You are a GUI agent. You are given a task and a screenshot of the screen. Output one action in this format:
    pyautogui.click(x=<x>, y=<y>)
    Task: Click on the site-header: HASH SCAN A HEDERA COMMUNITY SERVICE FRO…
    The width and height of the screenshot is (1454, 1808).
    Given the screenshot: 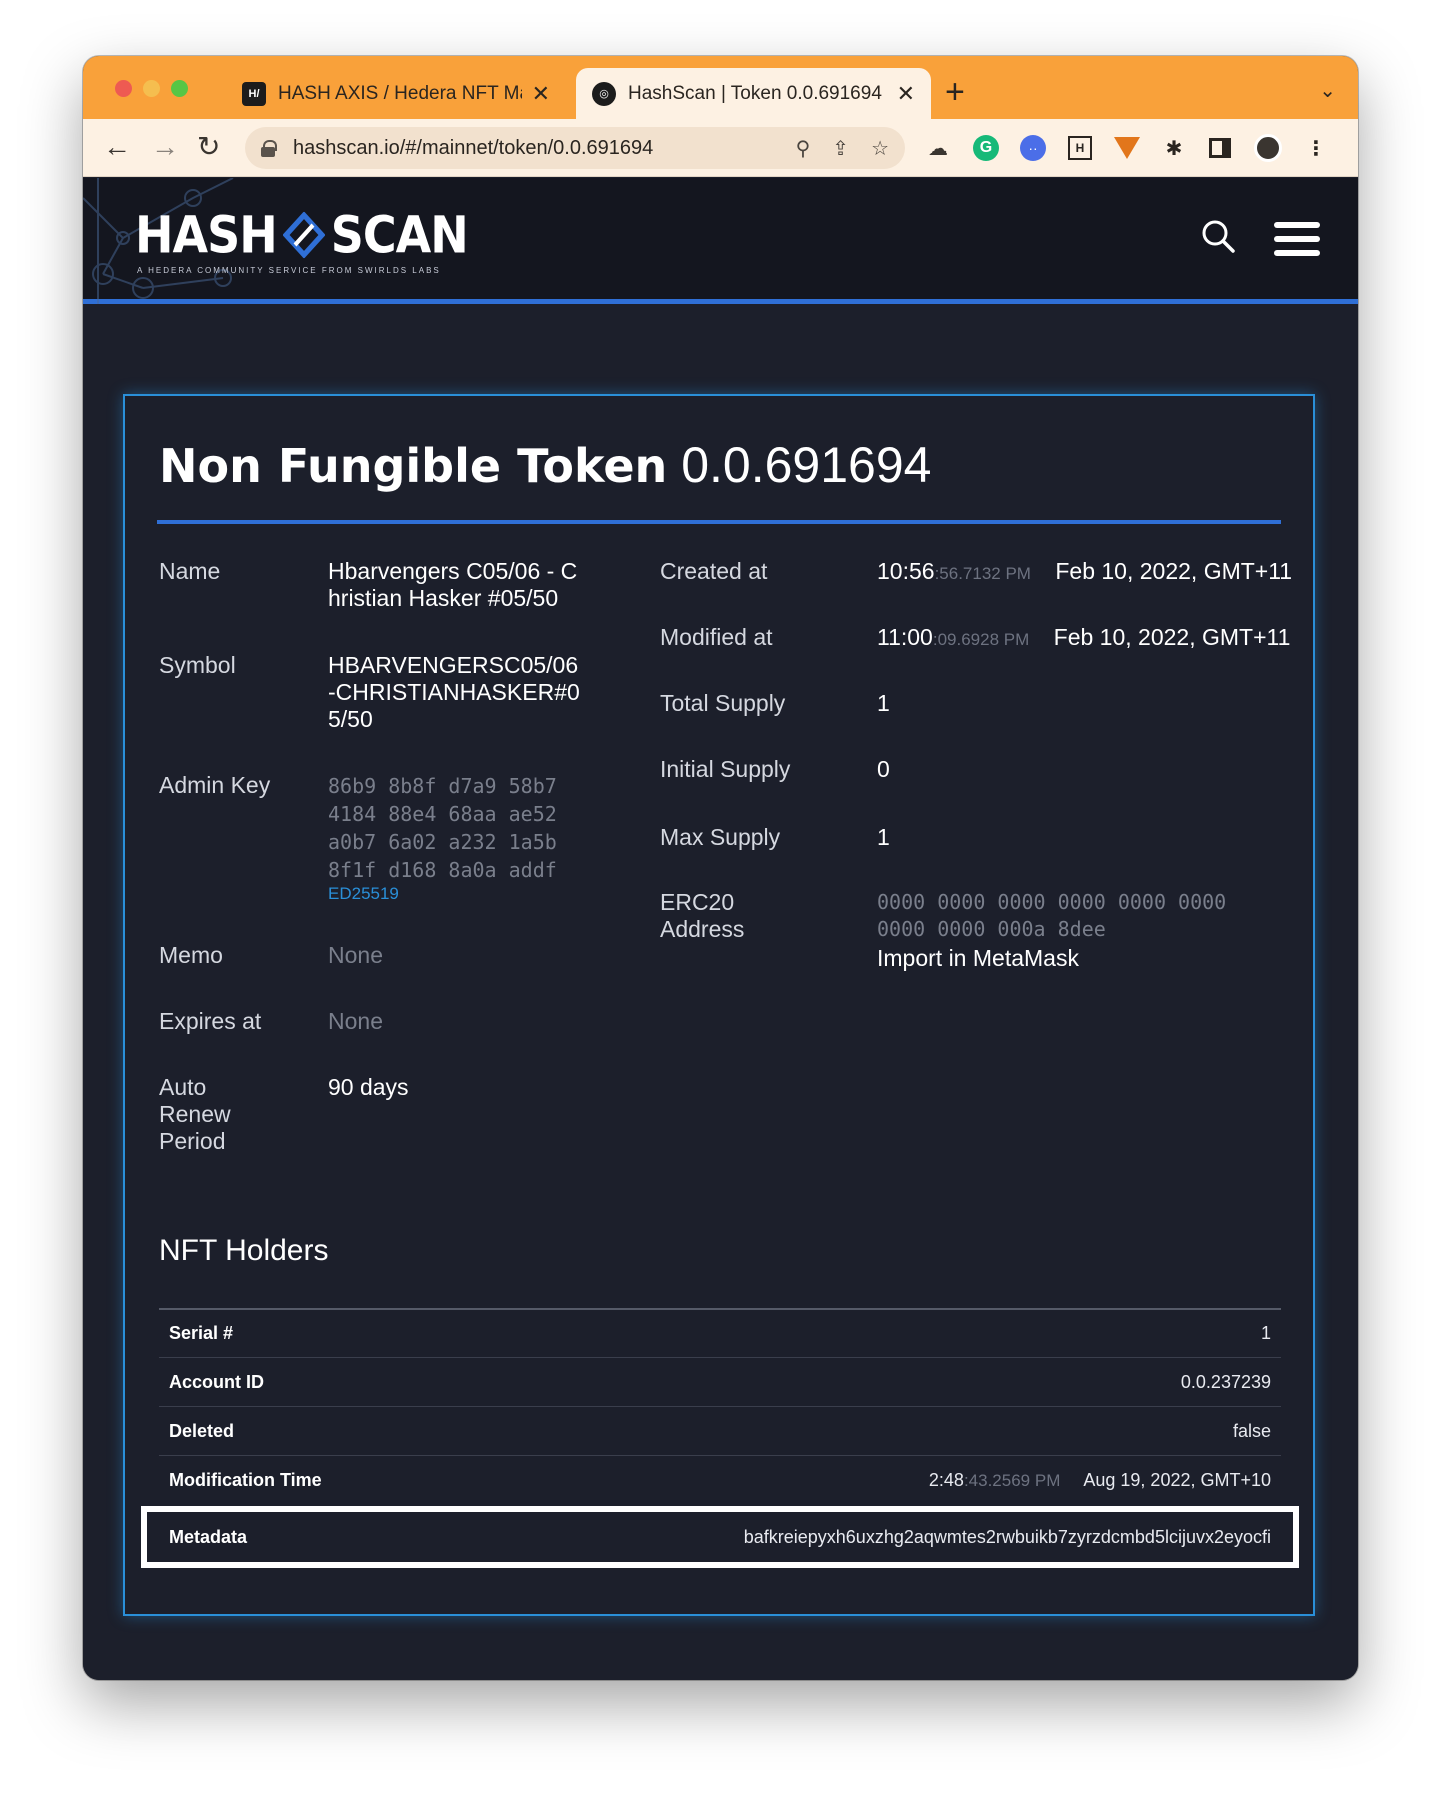 What is the action you would take?
    pyautogui.click(x=720, y=241)
    